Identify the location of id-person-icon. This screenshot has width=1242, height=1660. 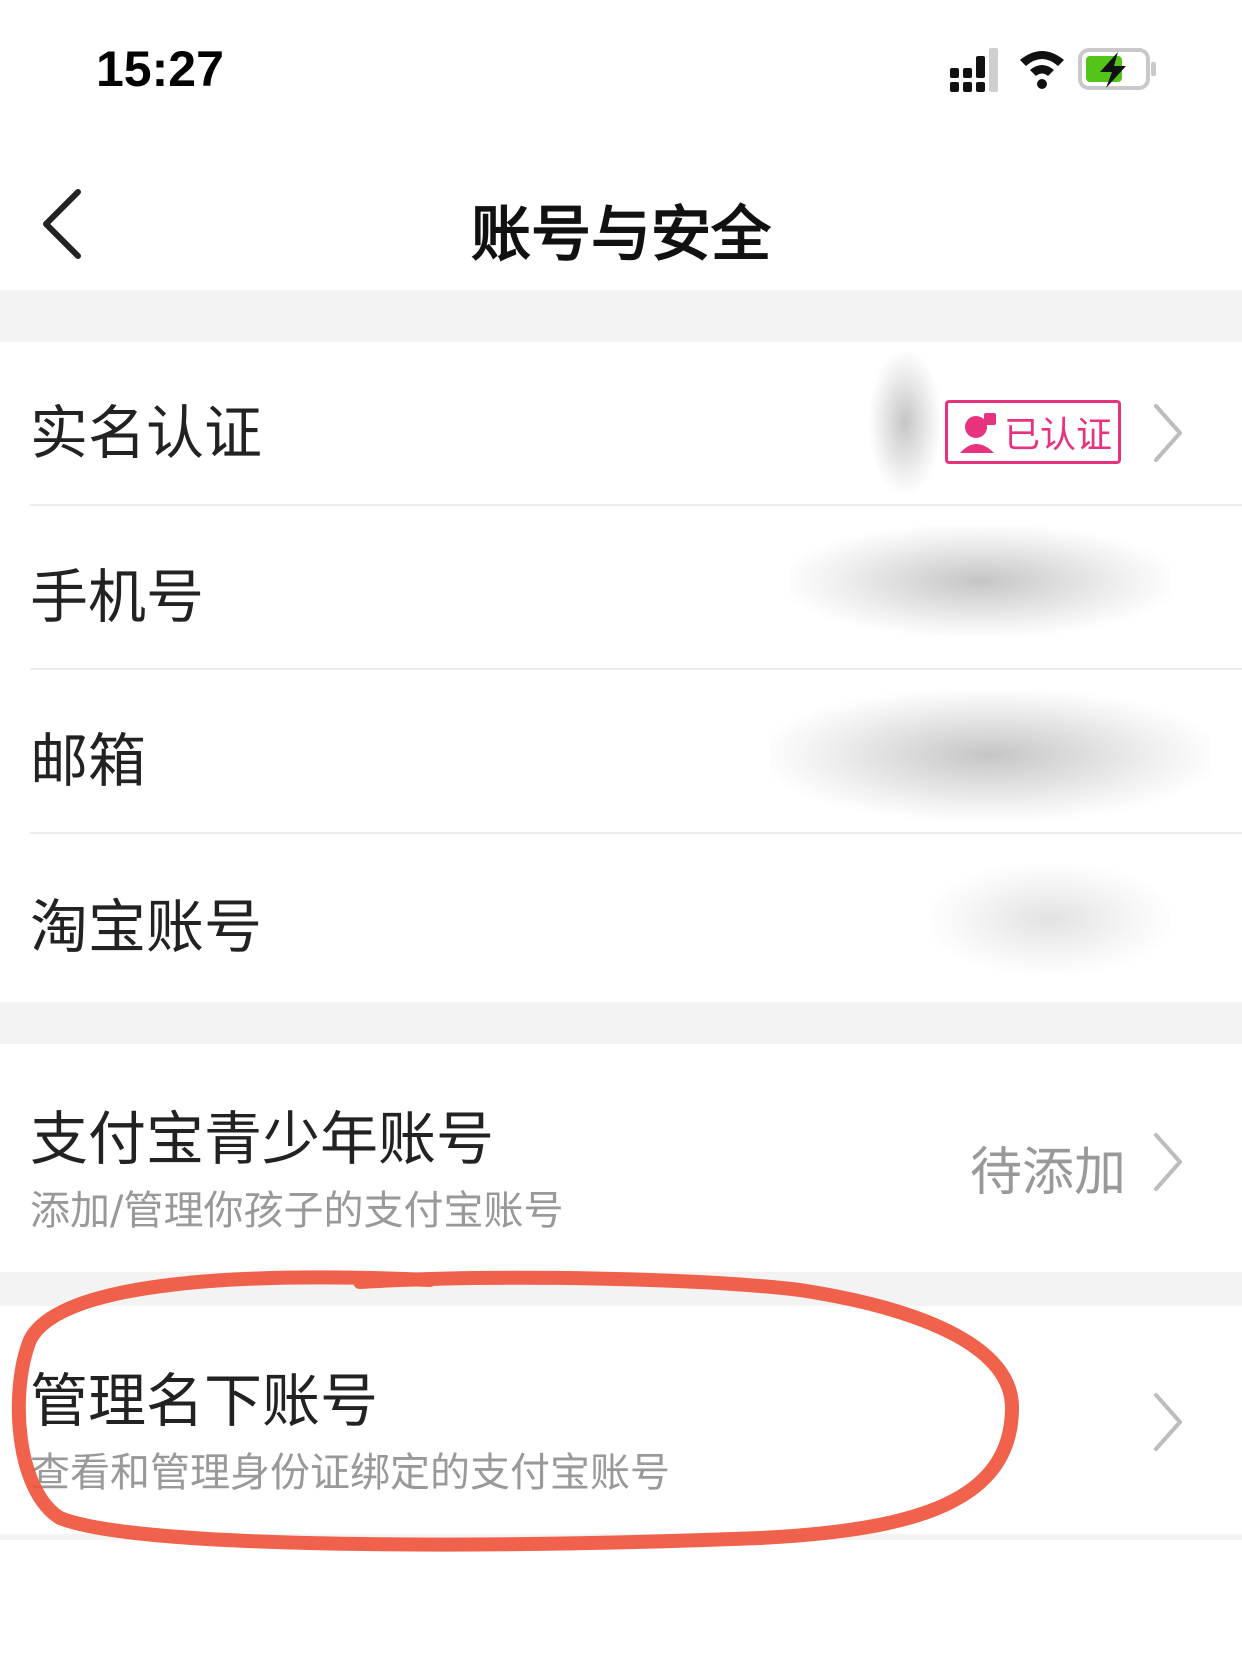
(978, 433).